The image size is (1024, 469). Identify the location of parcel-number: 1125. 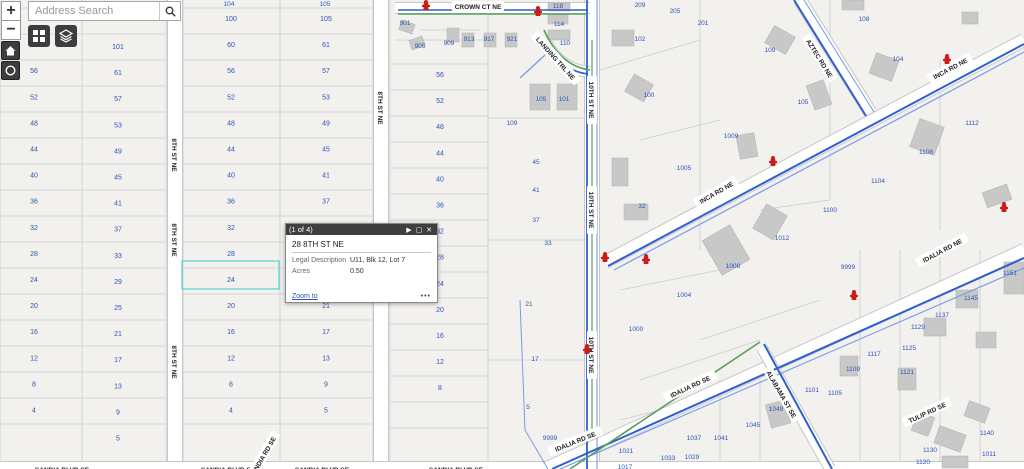
(909, 348).